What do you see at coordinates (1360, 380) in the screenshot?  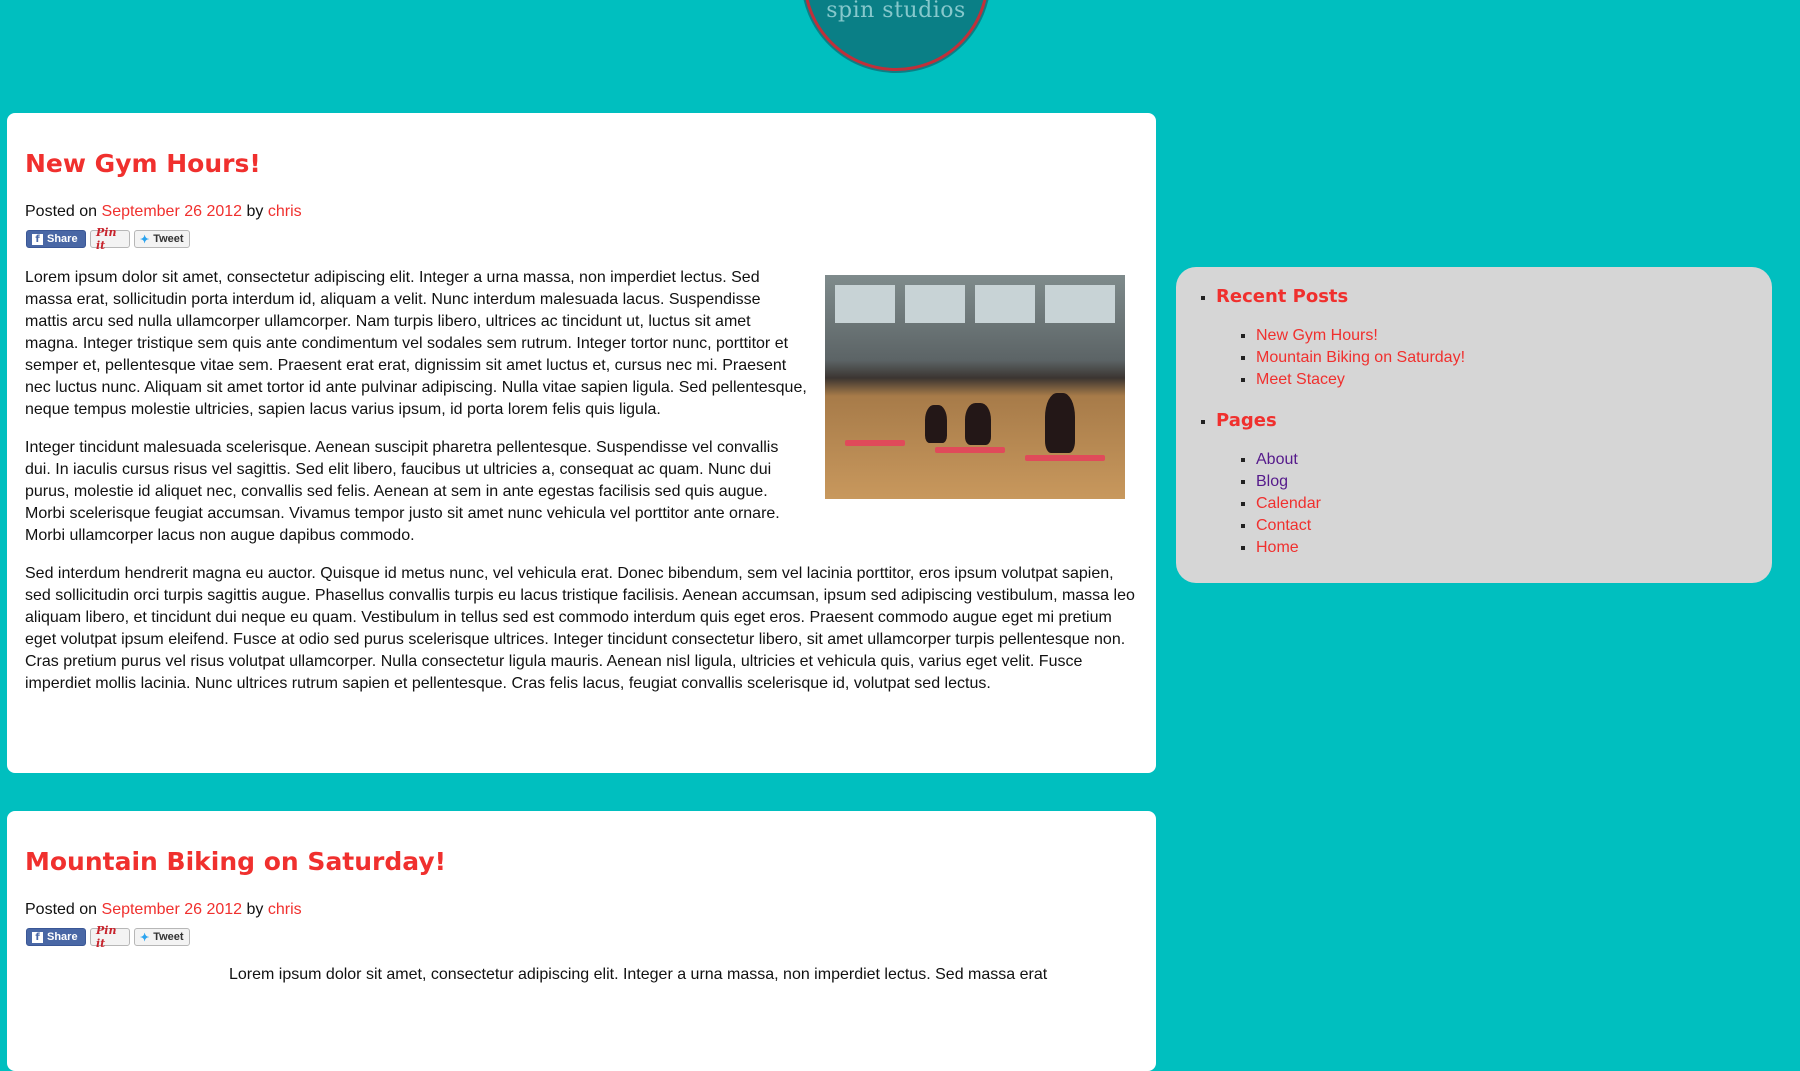 I see `list-item: Meet Stacey` at bounding box center [1360, 380].